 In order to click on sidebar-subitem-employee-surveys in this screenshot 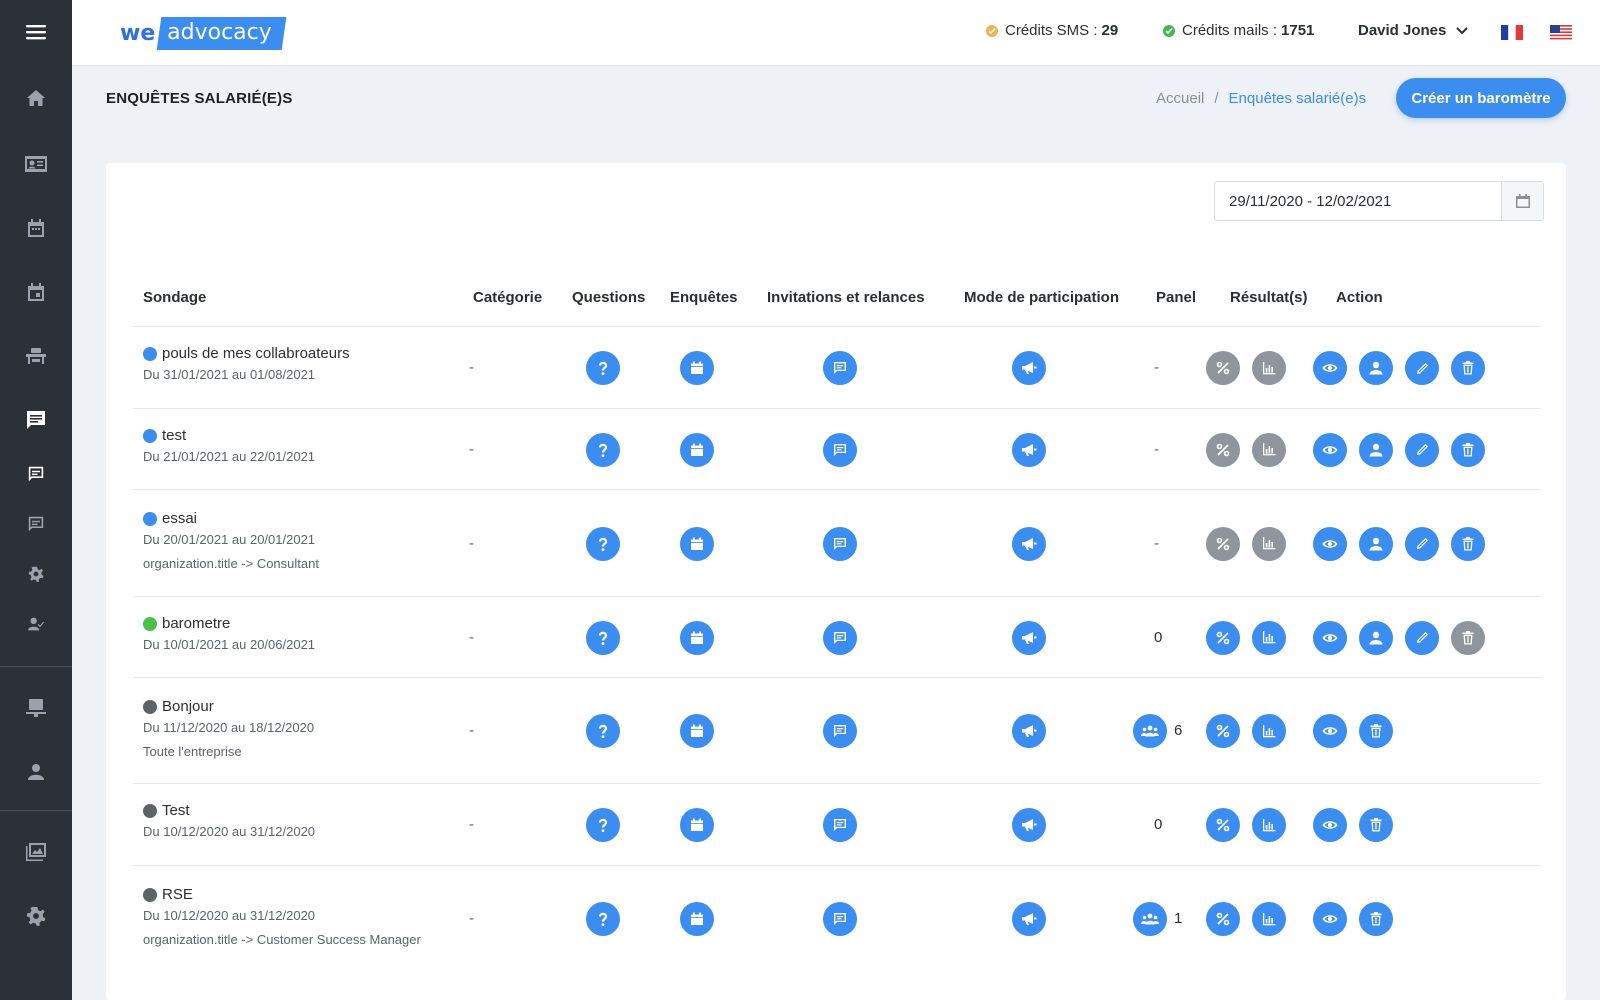, I will do `click(36, 474)`.